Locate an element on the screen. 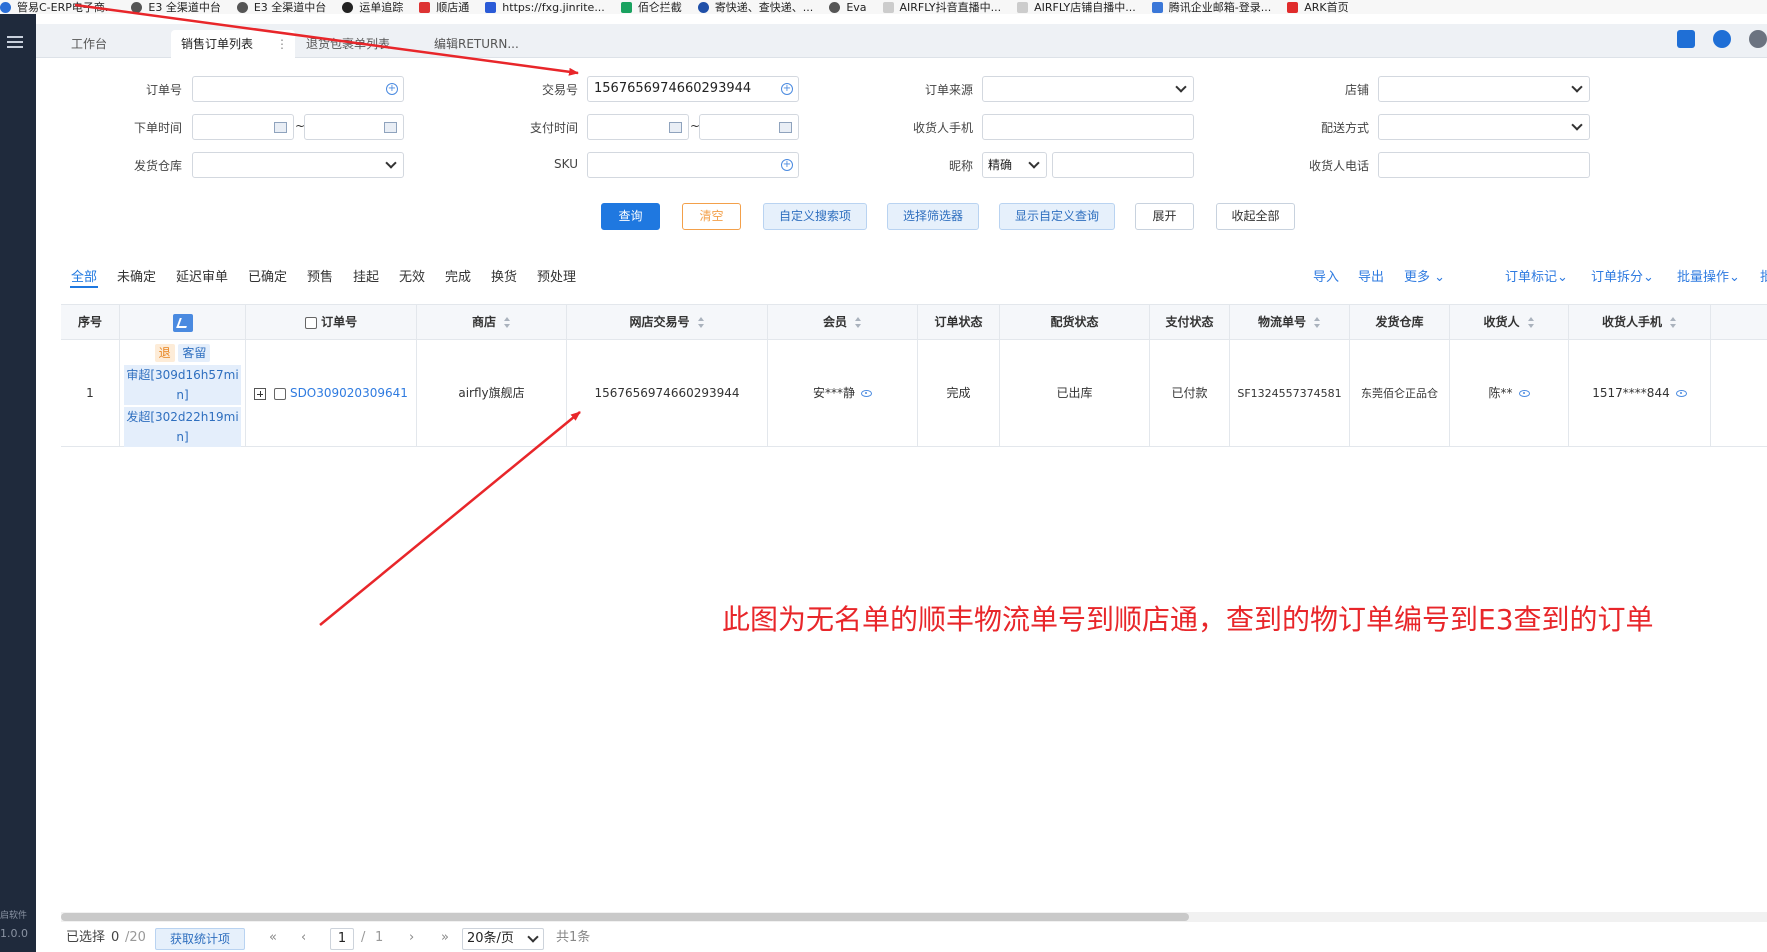 This screenshot has height=952, width=1767. annotation-arrow-to-trade-cell is located at coordinates (450, 518).